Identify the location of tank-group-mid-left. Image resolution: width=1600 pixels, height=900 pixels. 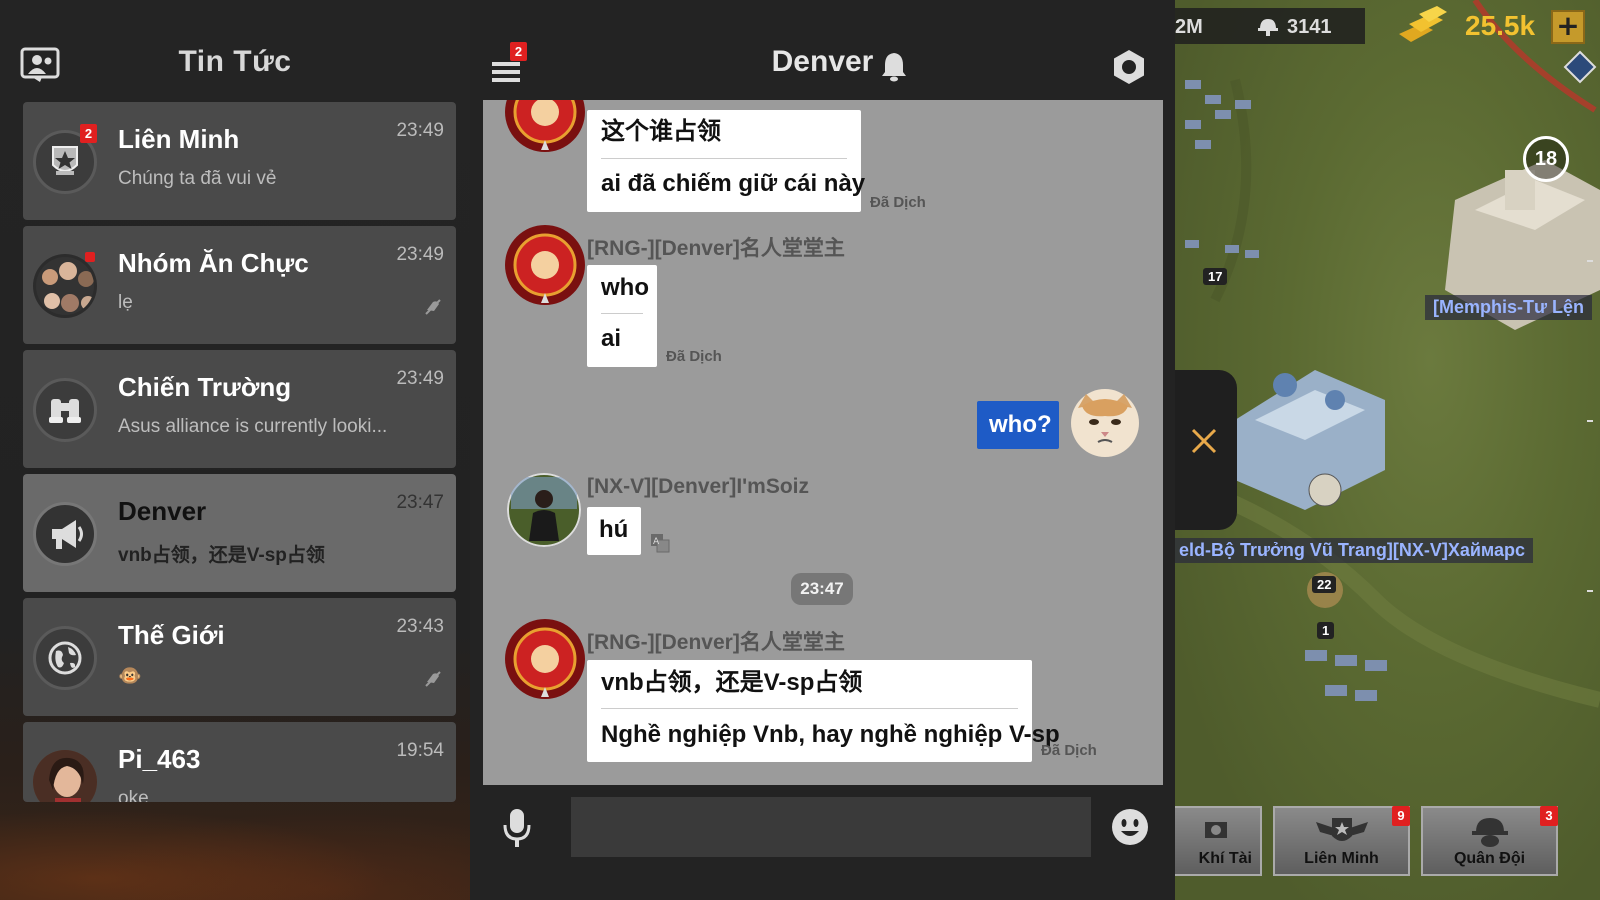
(1222, 249).